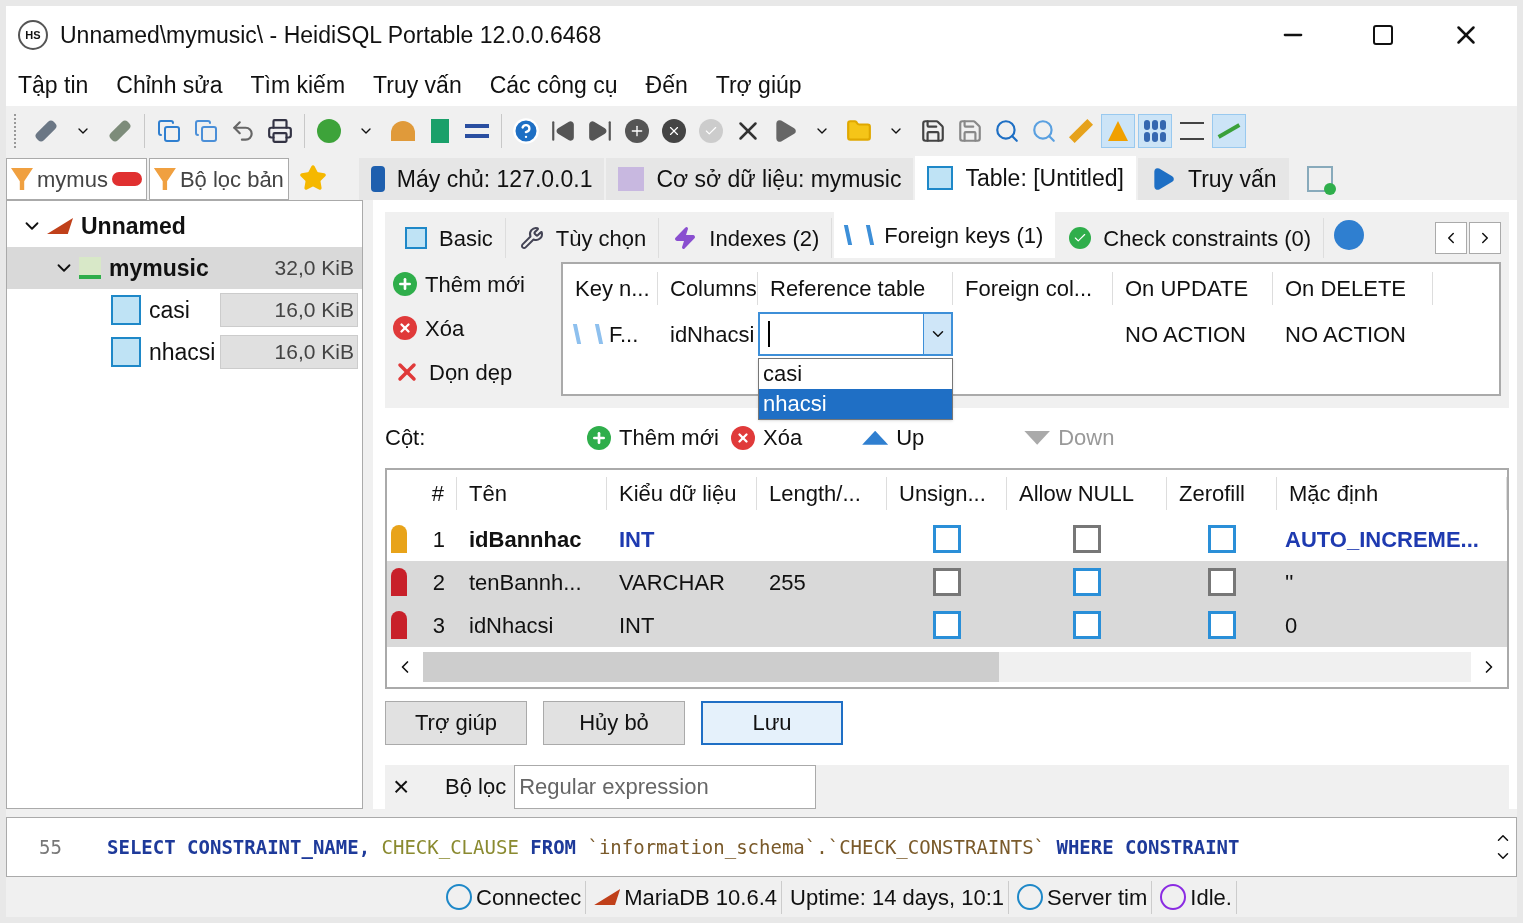 The width and height of the screenshot is (1523, 923). I want to click on menu-item: Truy vấn, so click(417, 85).